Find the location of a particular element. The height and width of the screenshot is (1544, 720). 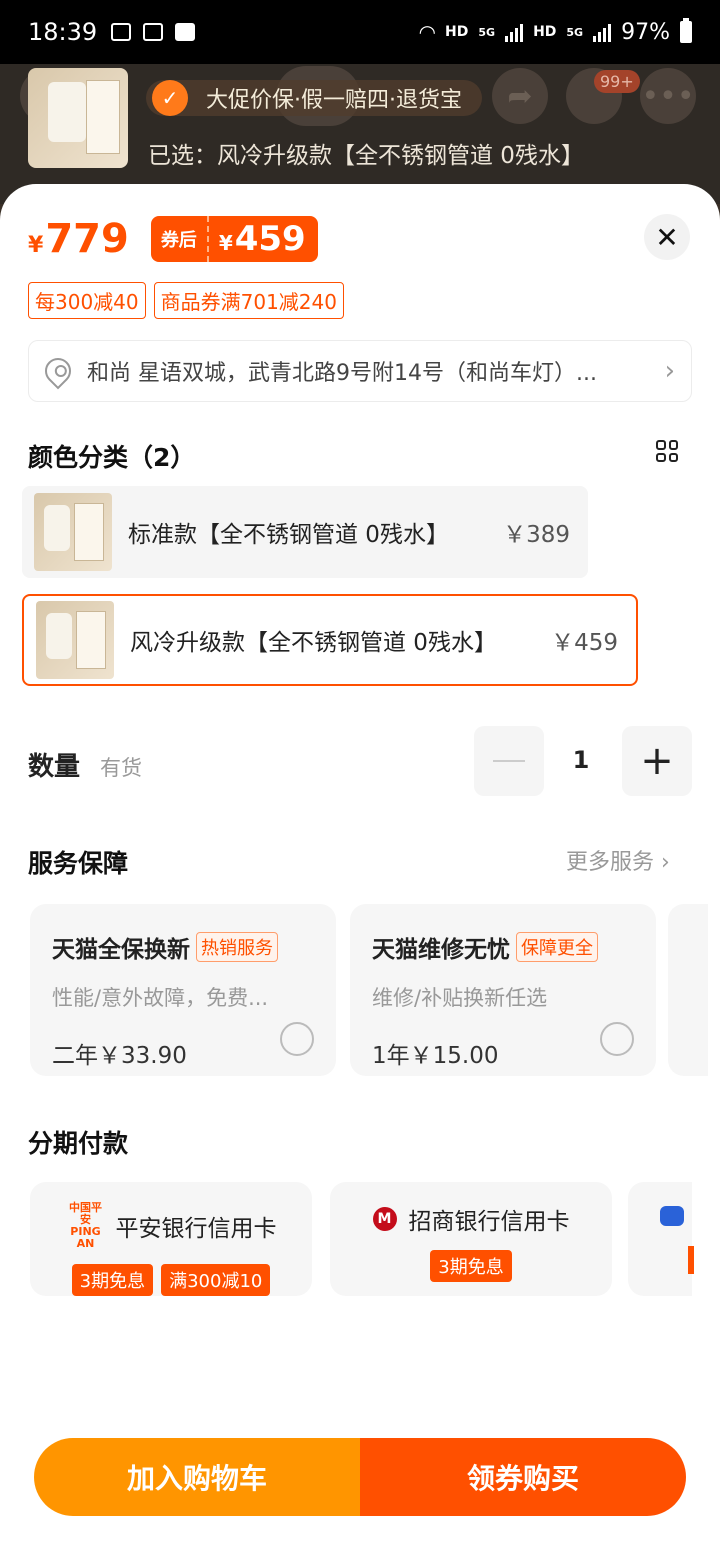

variant-price: ￥389 is located at coordinates (536, 535).